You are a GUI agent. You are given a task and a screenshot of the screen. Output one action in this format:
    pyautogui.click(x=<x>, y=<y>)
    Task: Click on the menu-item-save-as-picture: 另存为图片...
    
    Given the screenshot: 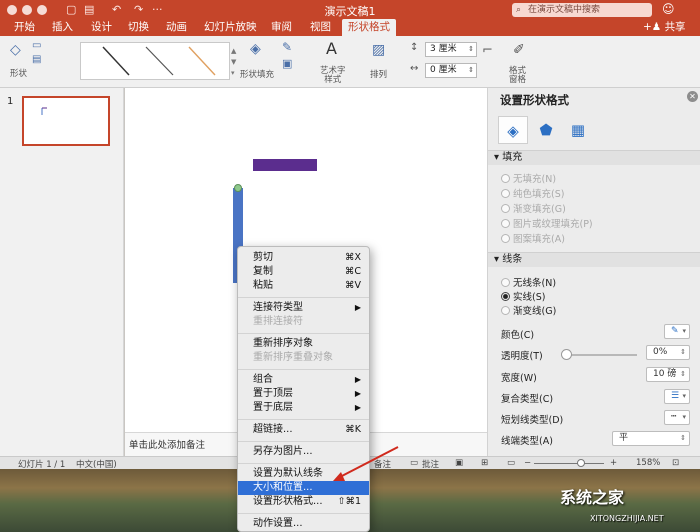 What is the action you would take?
    pyautogui.click(x=303, y=452)
    